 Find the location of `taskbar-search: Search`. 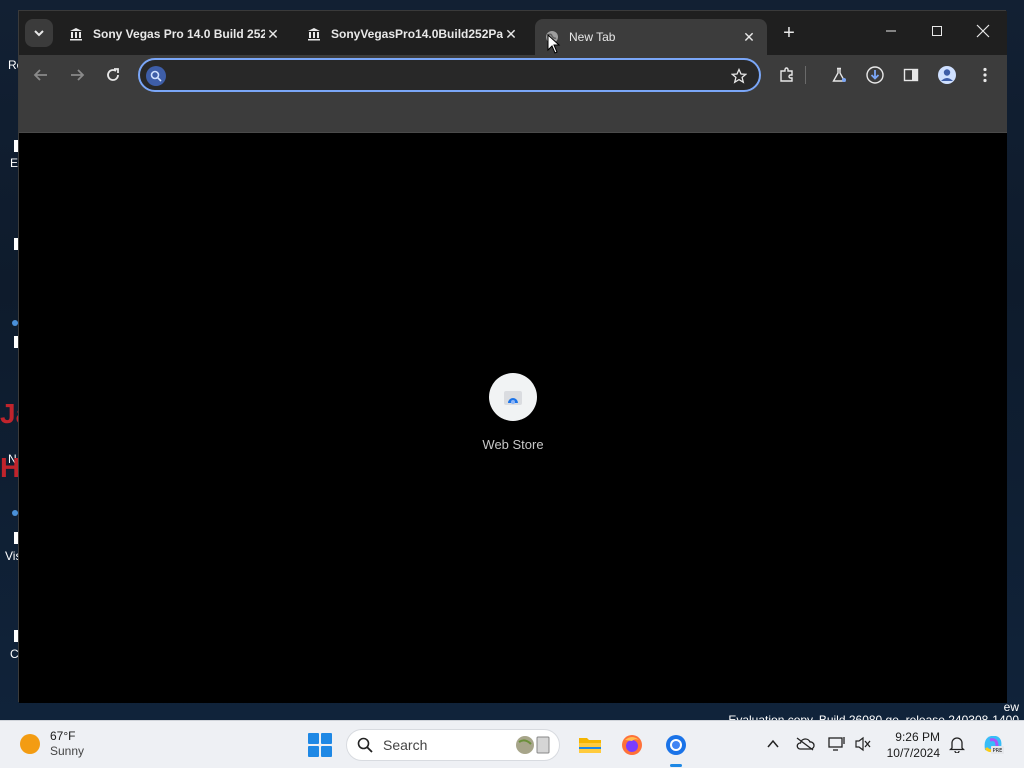

taskbar-search: Search is located at coordinates (453, 745).